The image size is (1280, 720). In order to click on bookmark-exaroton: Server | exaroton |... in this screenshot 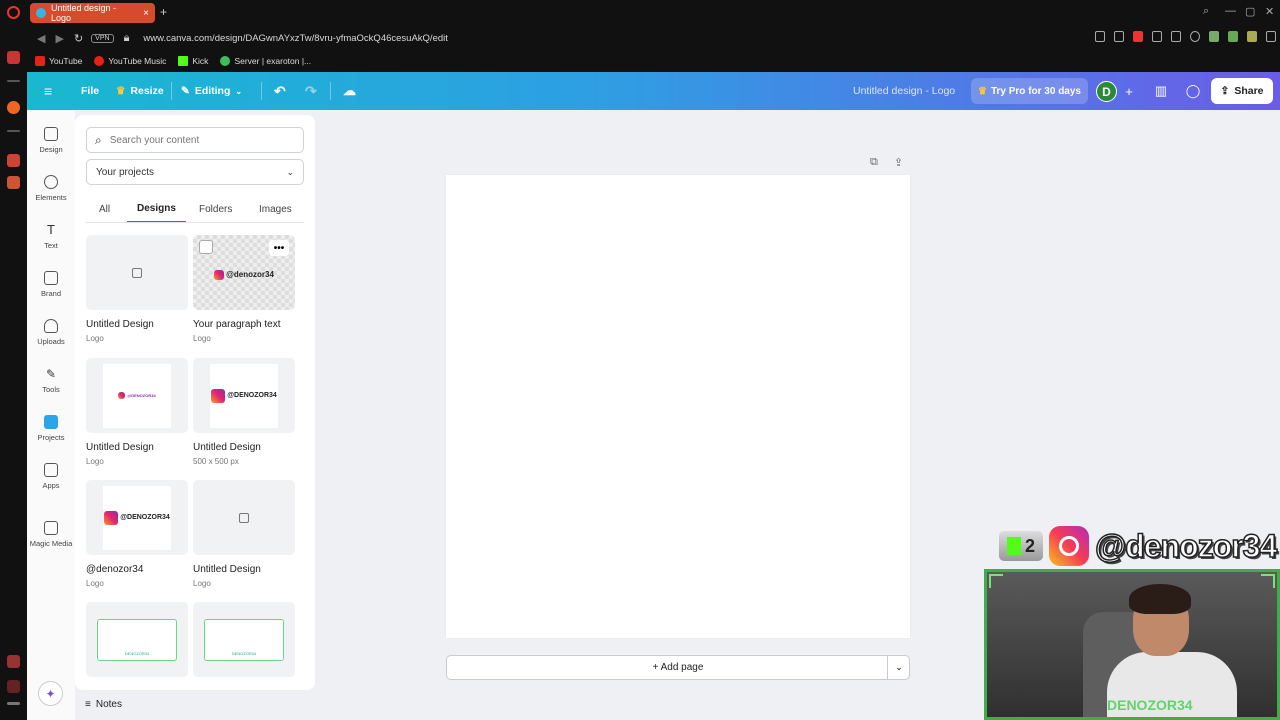, I will do `click(265, 61)`.